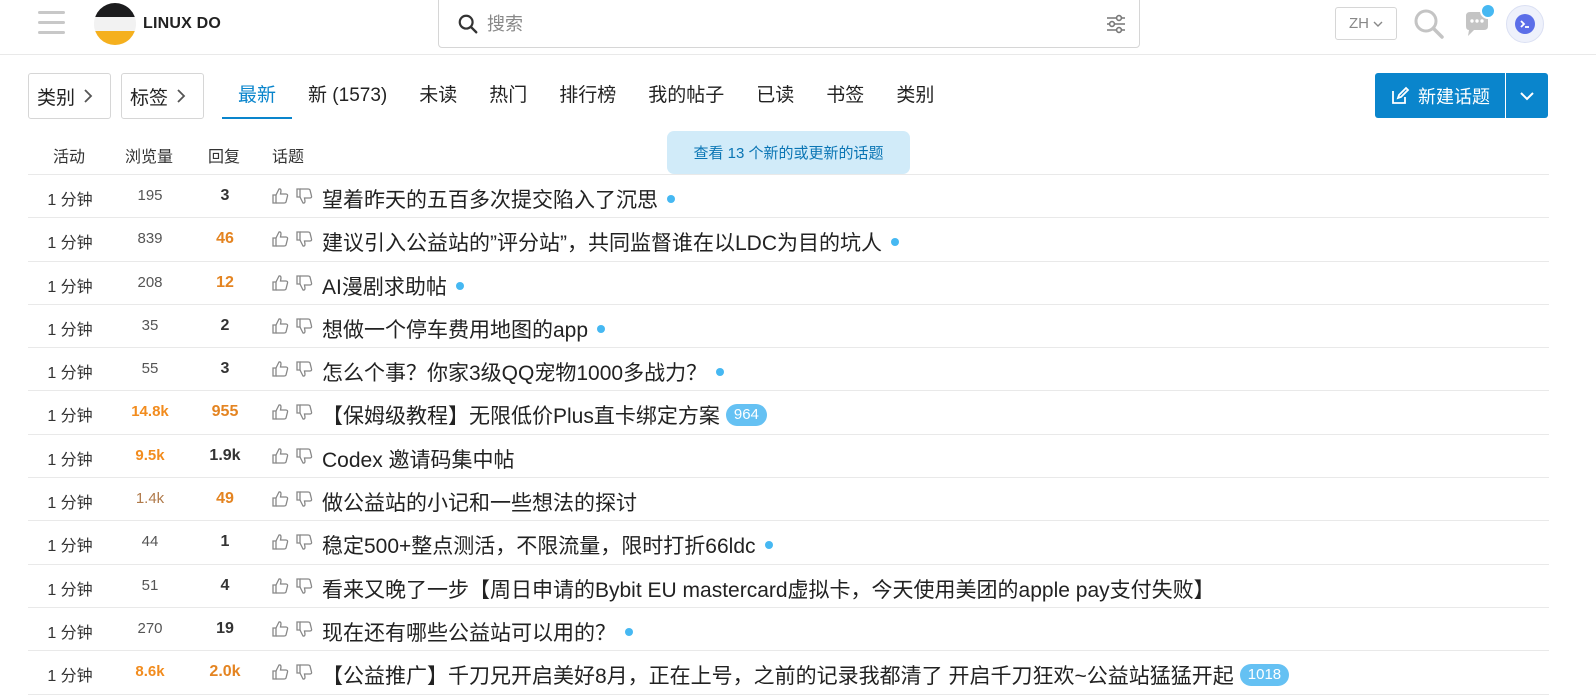  What do you see at coordinates (347, 96) in the screenshot?
I see `tab-new: 新 (1573)` at bounding box center [347, 96].